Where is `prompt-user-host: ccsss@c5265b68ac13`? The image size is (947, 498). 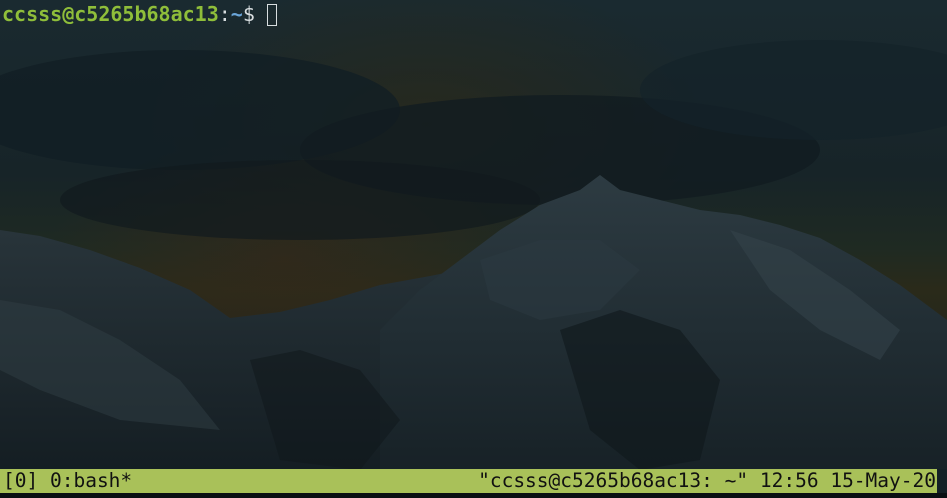
prompt-user-host: ccsss@c5265b68ac13 is located at coordinates (110, 14).